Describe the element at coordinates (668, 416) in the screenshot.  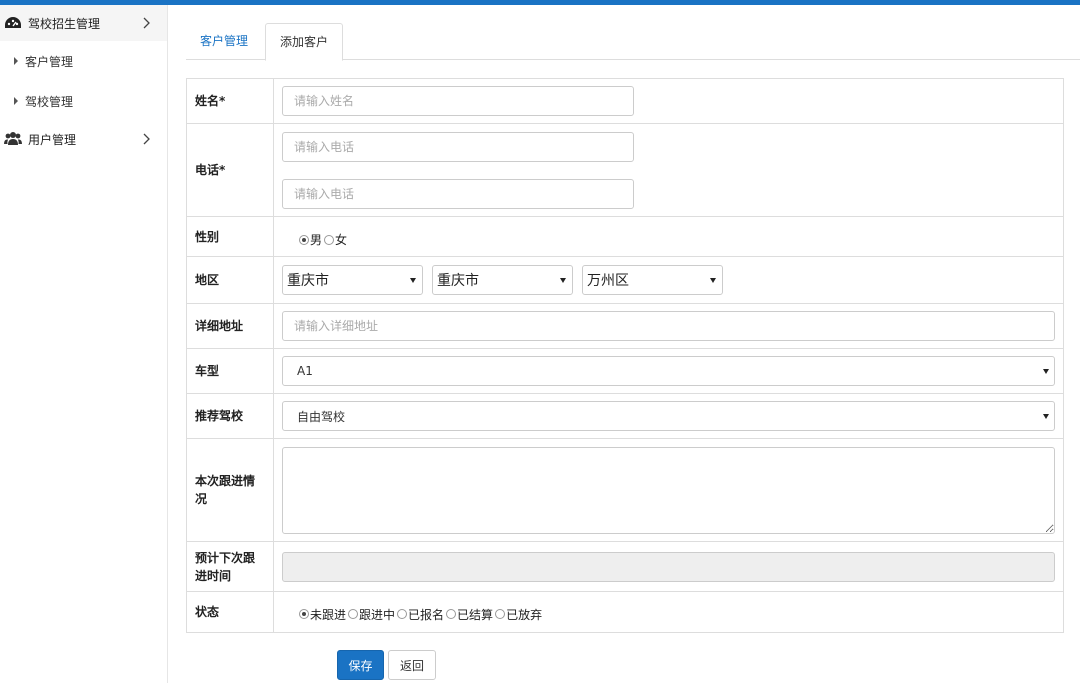
I see `school-select: 自由驾校` at that location.